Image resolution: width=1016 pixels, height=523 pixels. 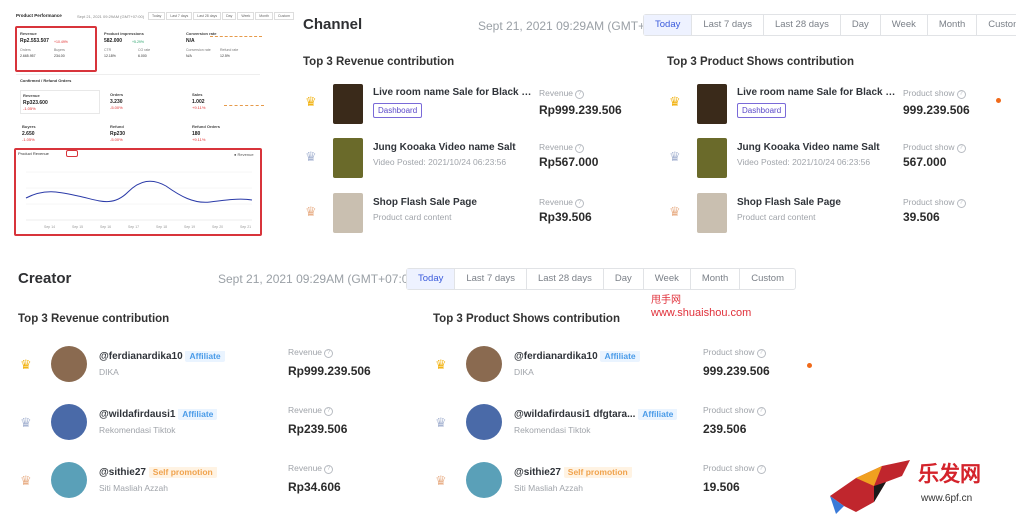 What do you see at coordinates (109, 372) in the screenshot?
I see `creator-sub: DIKA` at bounding box center [109, 372].